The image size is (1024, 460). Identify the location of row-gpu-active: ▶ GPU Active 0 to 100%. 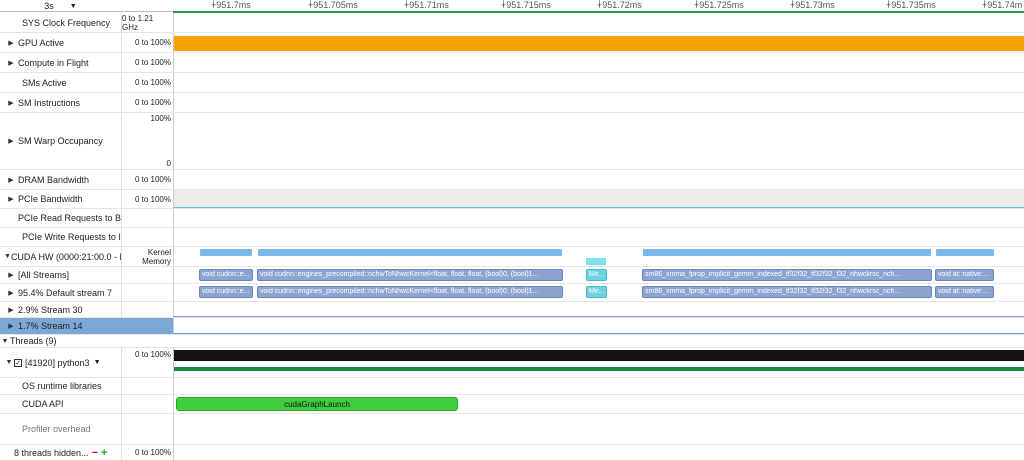
(512, 43).